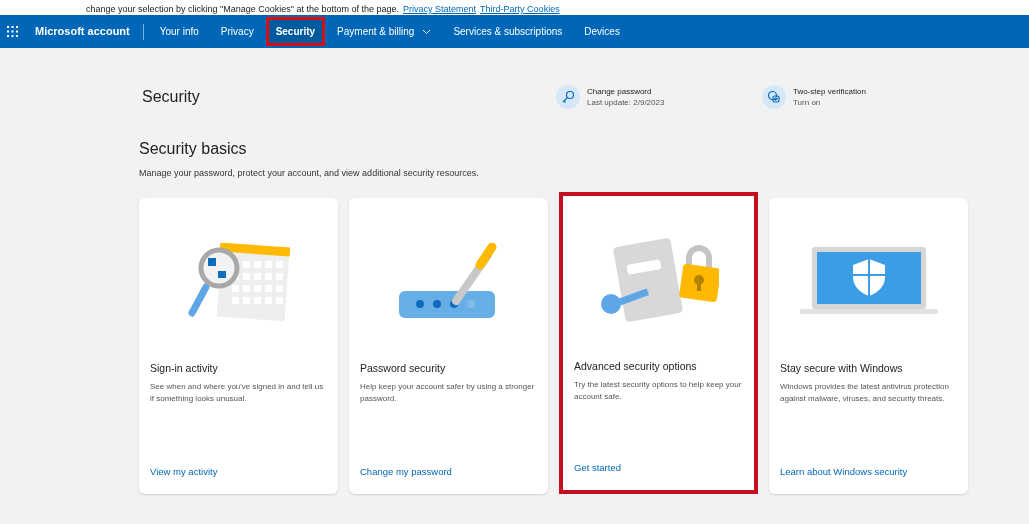 This screenshot has height=524, width=1029. Describe the element at coordinates (309, 173) in the screenshot. I see `section-description: Manage your password, protect your account, and view additional security resources.` at that location.